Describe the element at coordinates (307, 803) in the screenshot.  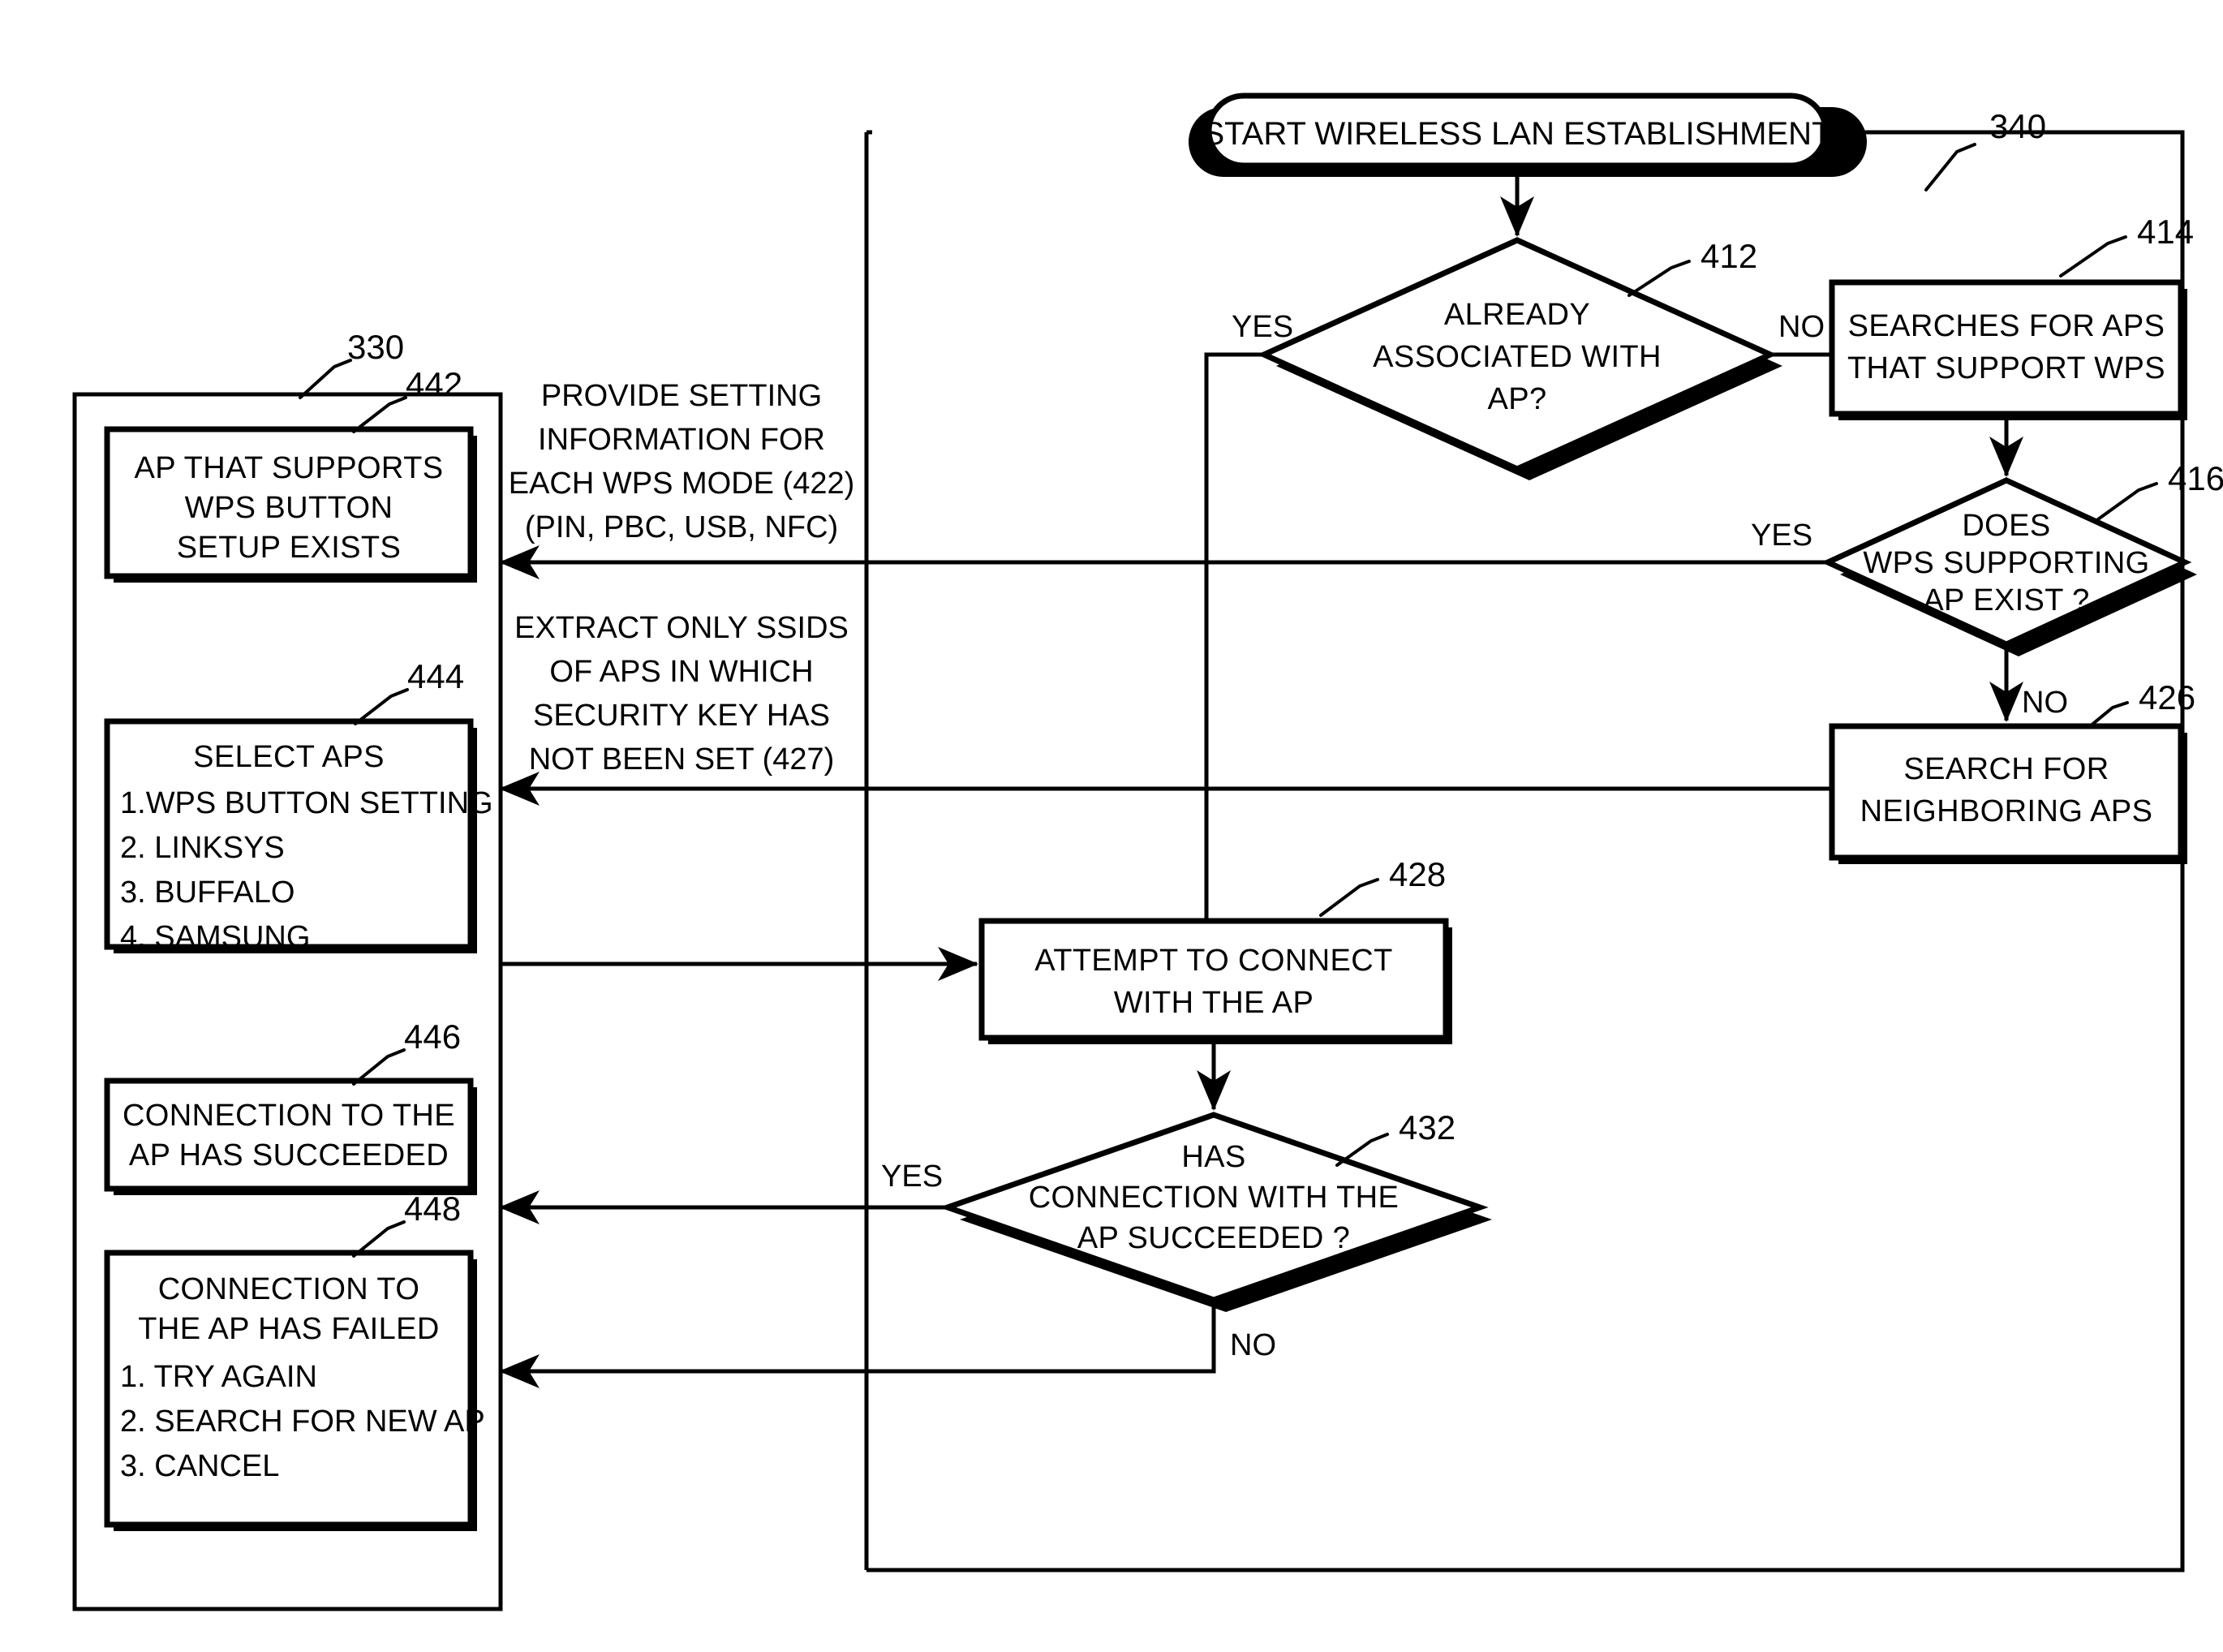
I see `ui-screen-444-item-0: 1.WPS BUTTON SETTING` at that location.